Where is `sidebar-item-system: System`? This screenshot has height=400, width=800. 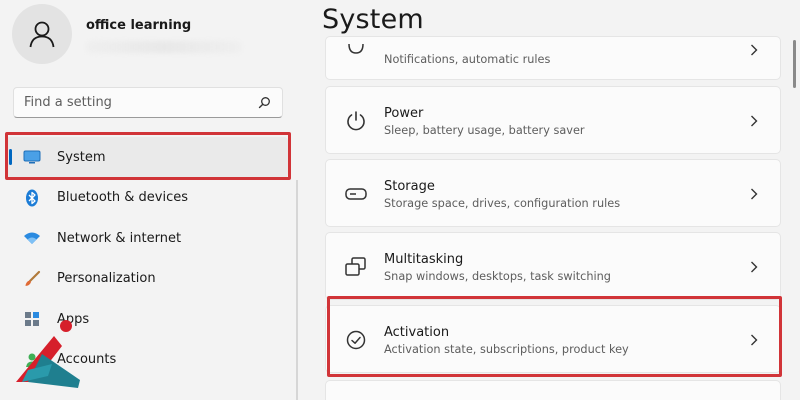 sidebar-item-system: System is located at coordinates (147, 157).